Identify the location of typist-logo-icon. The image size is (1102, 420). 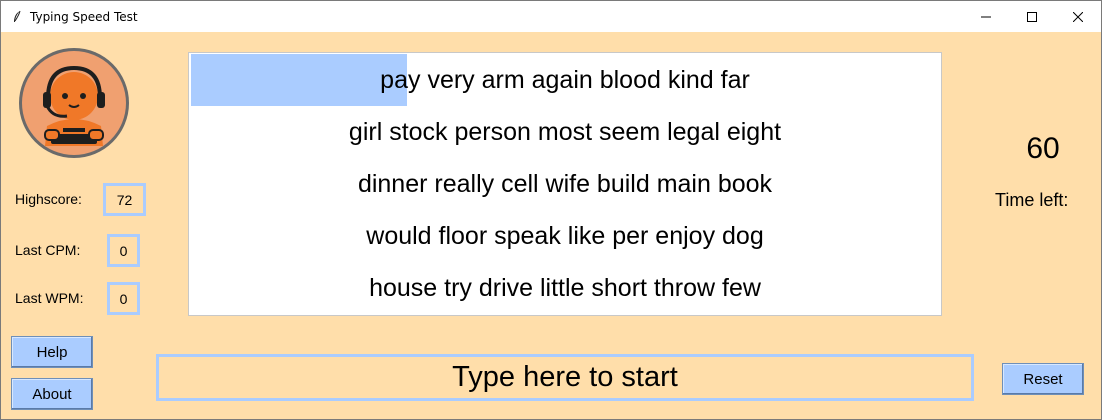
(74, 103).